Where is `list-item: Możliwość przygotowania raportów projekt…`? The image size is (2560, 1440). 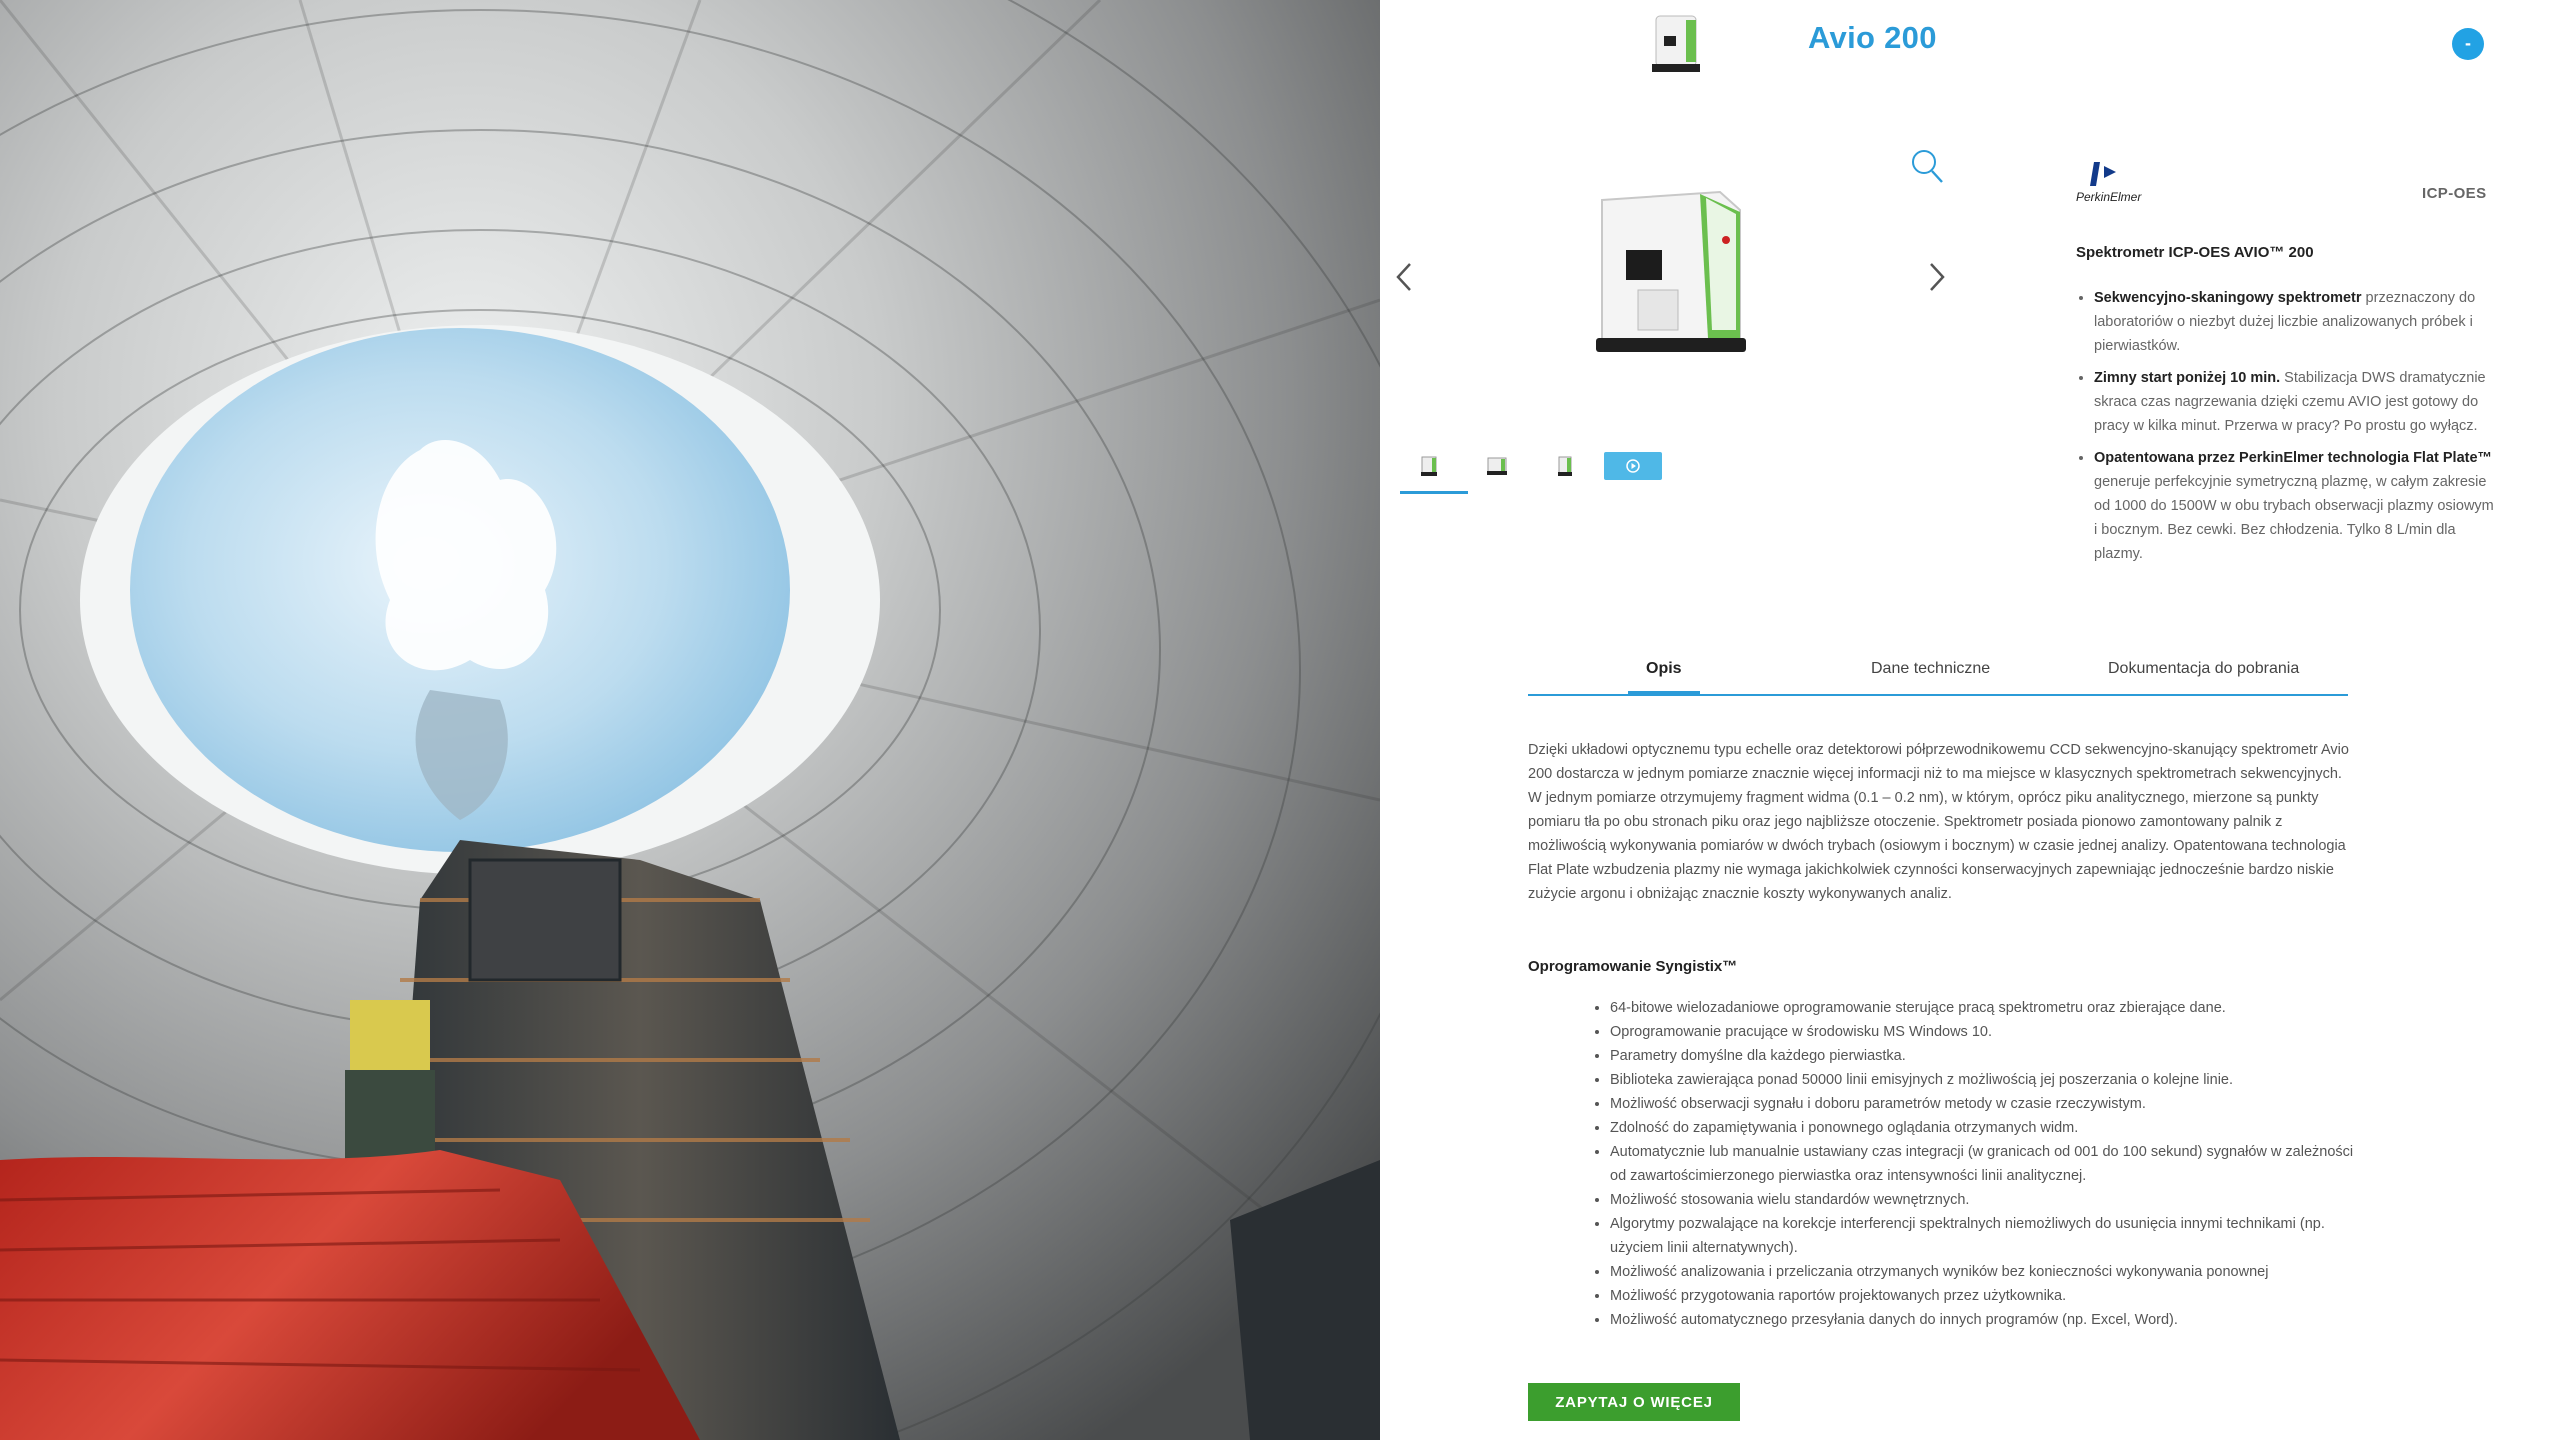 list-item: Możliwość przygotowania raportów projekt… is located at coordinates (1983, 1296).